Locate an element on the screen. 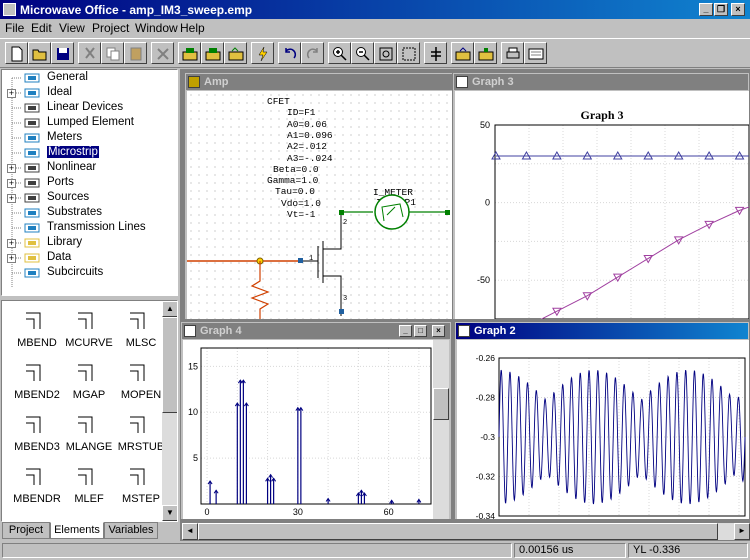 The width and height of the screenshot is (750, 560). tab-variables: Variables is located at coordinates (131, 530).